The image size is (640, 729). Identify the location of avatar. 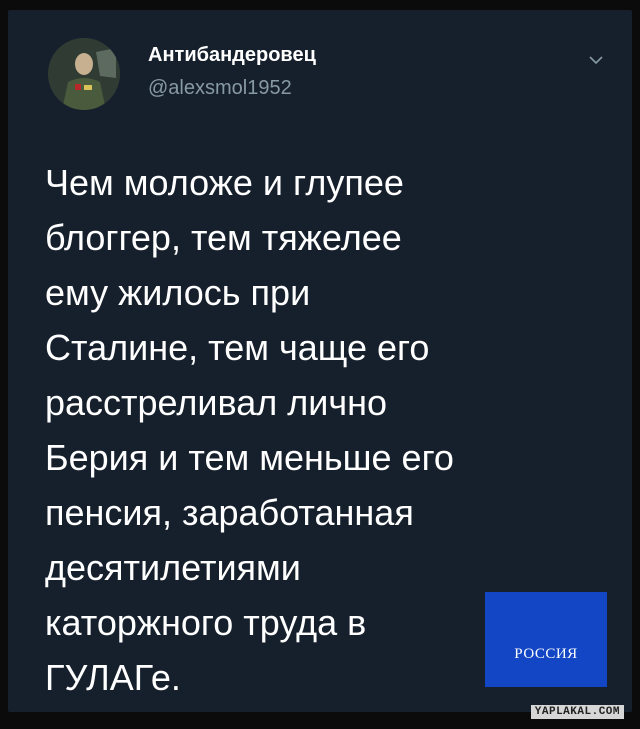
(84, 74).